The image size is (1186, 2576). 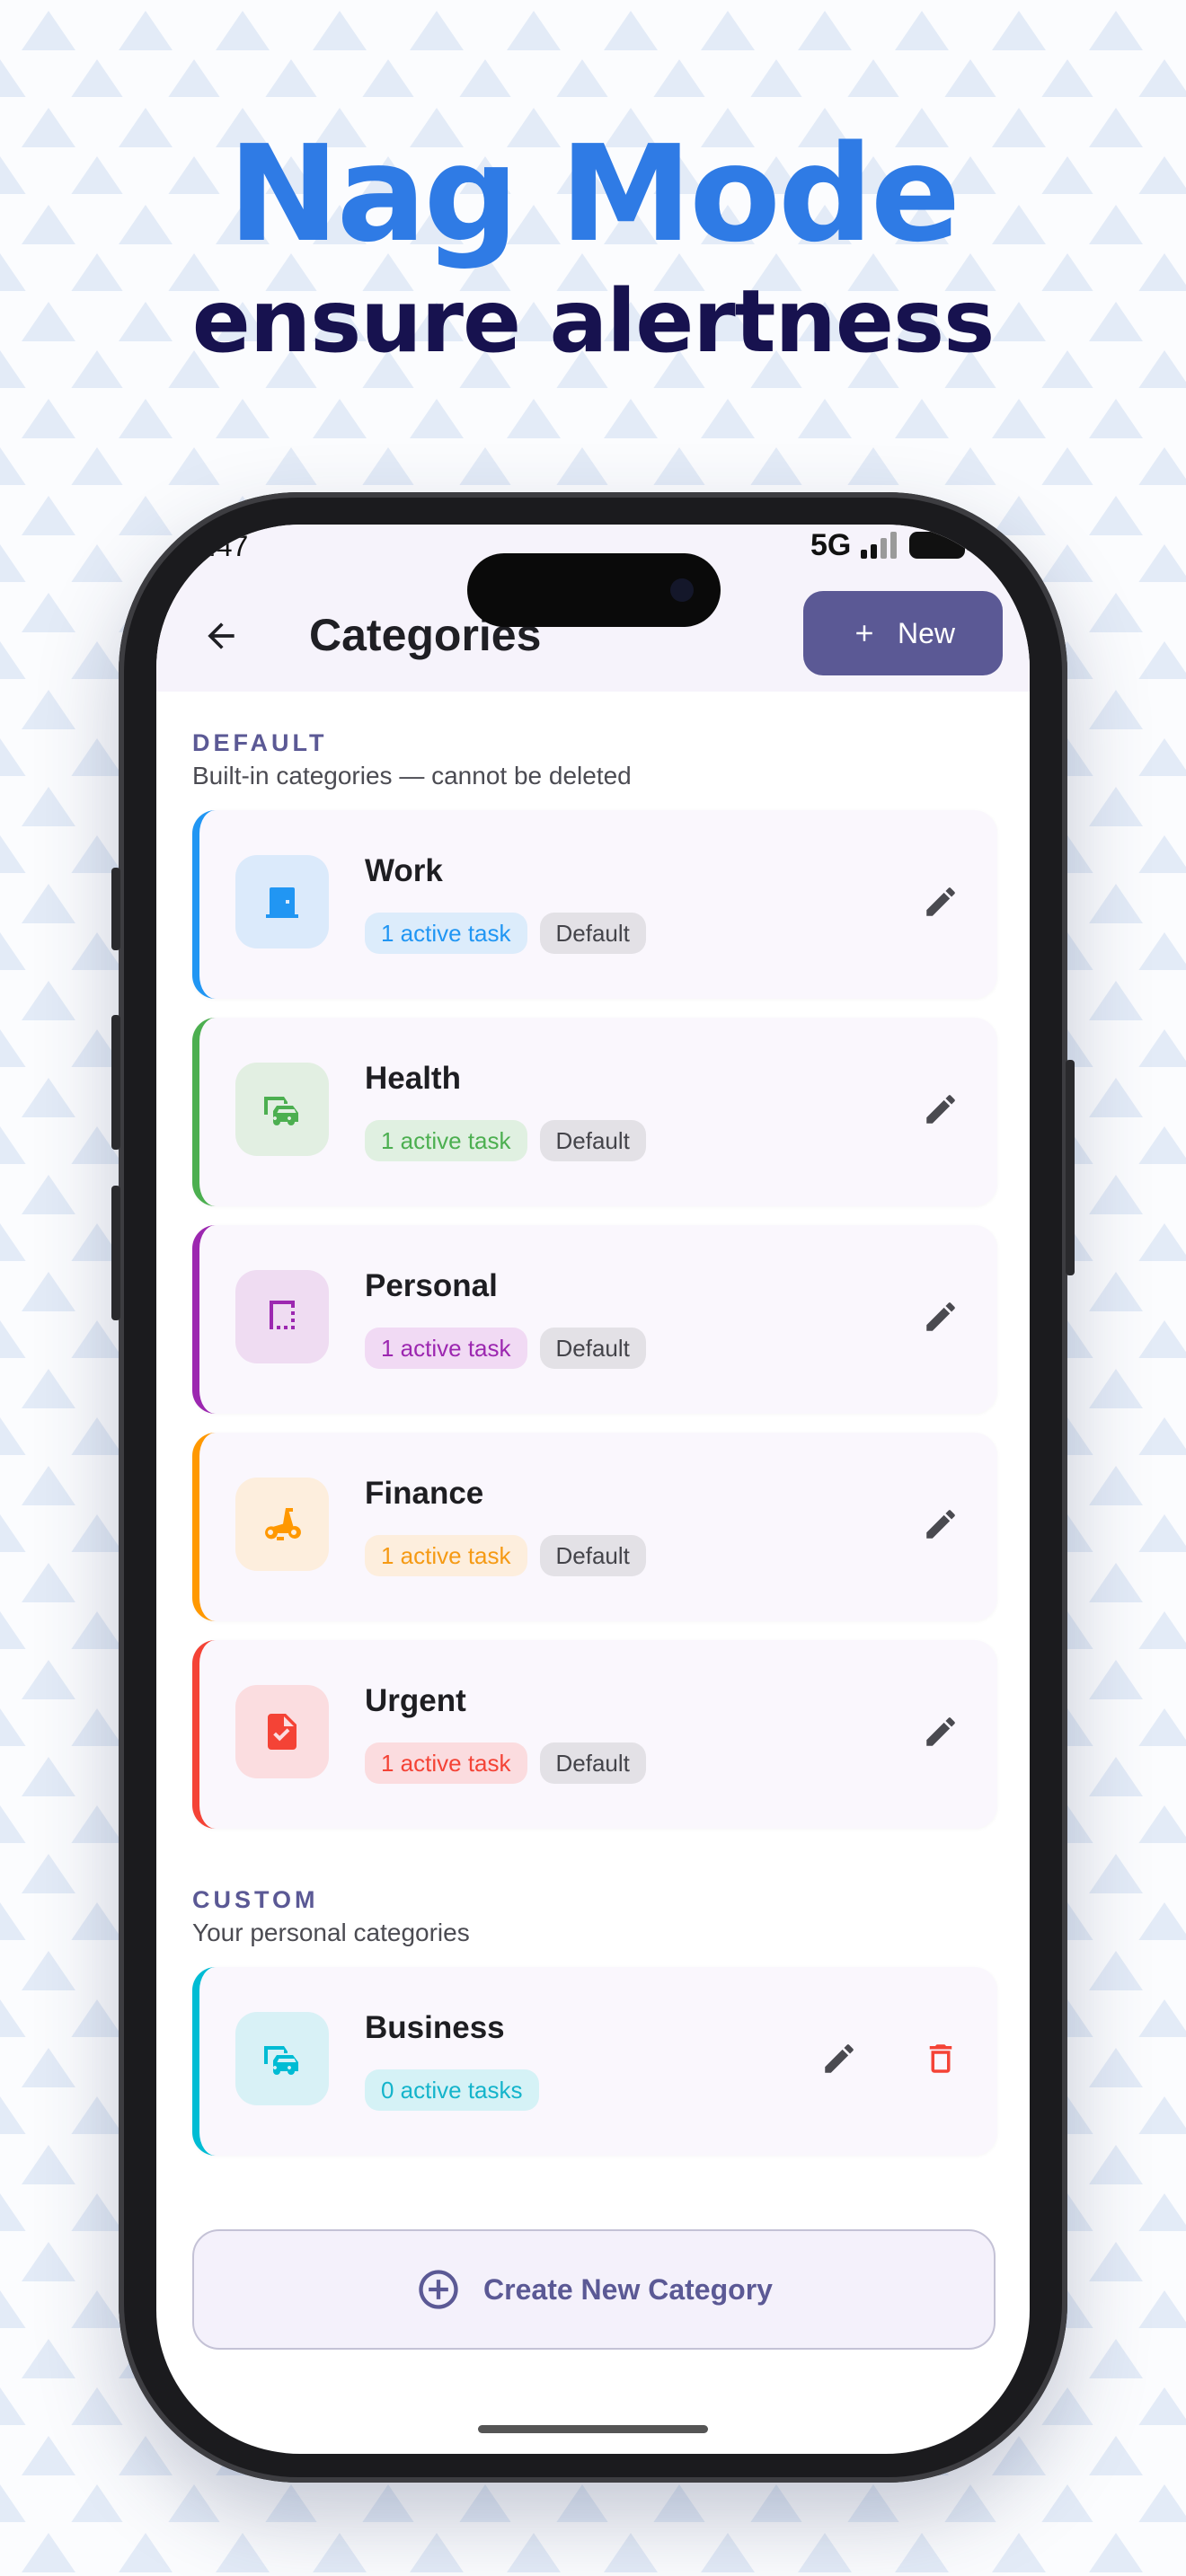 I want to click on category-name: Urgent, so click(x=415, y=1700).